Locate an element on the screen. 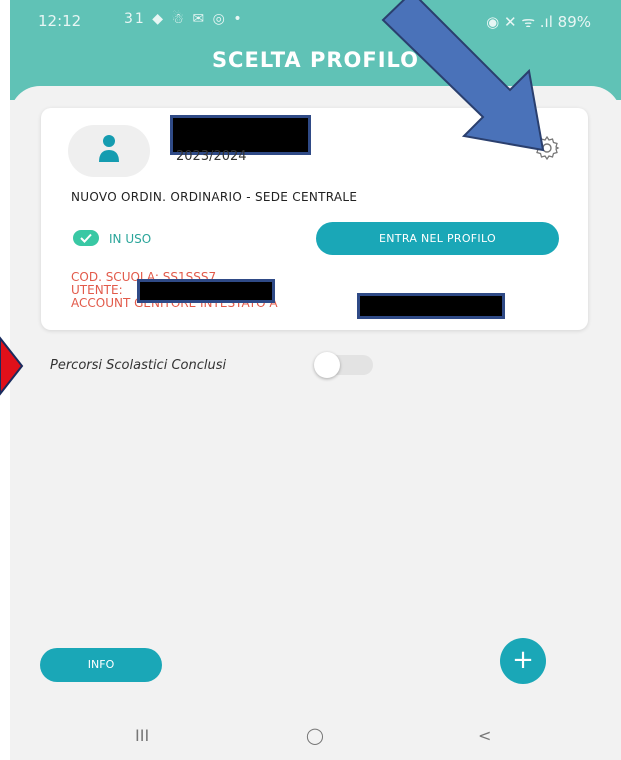 The height and width of the screenshot is (760, 621). status-in-use: IN USO is located at coordinates (130, 239).